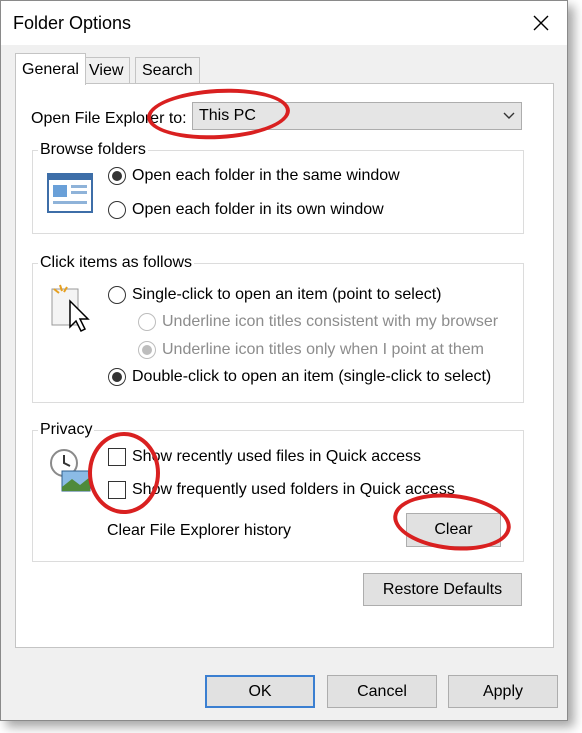  What do you see at coordinates (109, 118) in the screenshot?
I see `open-explorer-label: Open File Explorer to:` at bounding box center [109, 118].